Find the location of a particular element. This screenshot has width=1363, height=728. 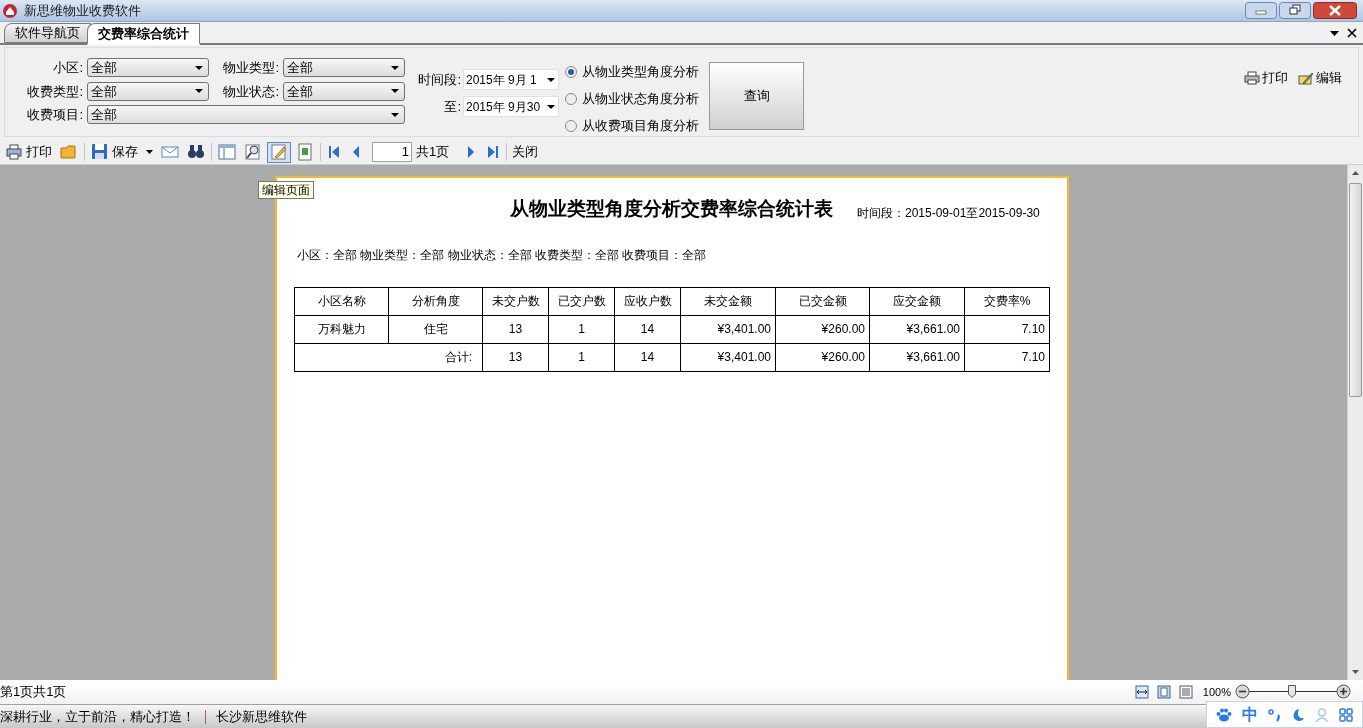

tooltip: 编辑页面 is located at coordinates (286, 190).